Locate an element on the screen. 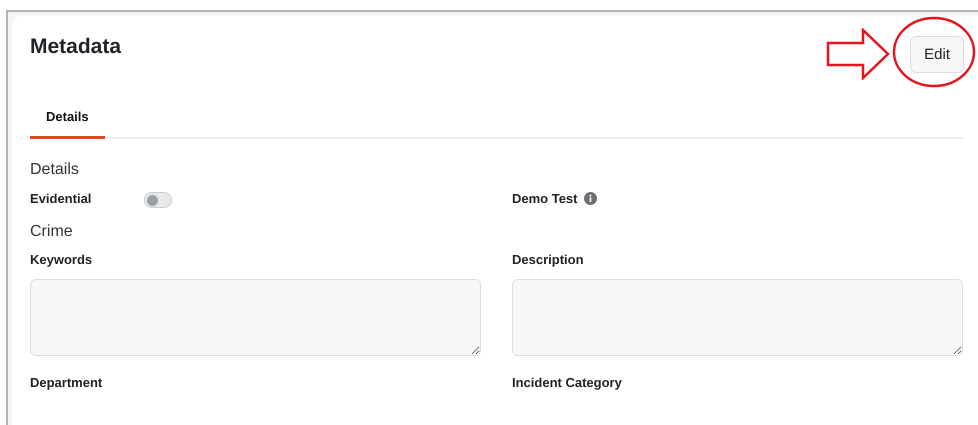 The width and height of the screenshot is (978, 425). field-label: Evidential is located at coordinates (61, 198).